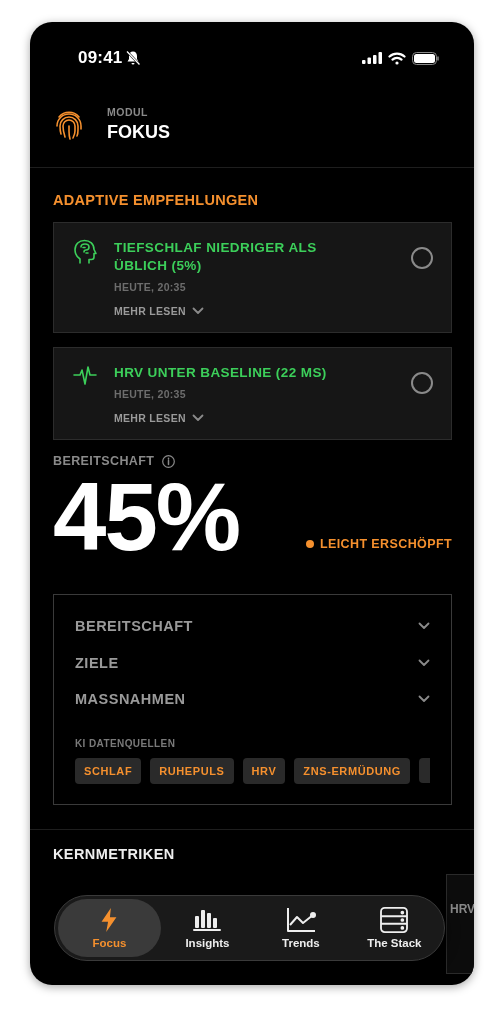 Image resolution: width=504 pixels, height=1024 pixels. Describe the element at coordinates (104, 461) in the screenshot. I see `readiness-label: BEREITSCHAFT` at that location.